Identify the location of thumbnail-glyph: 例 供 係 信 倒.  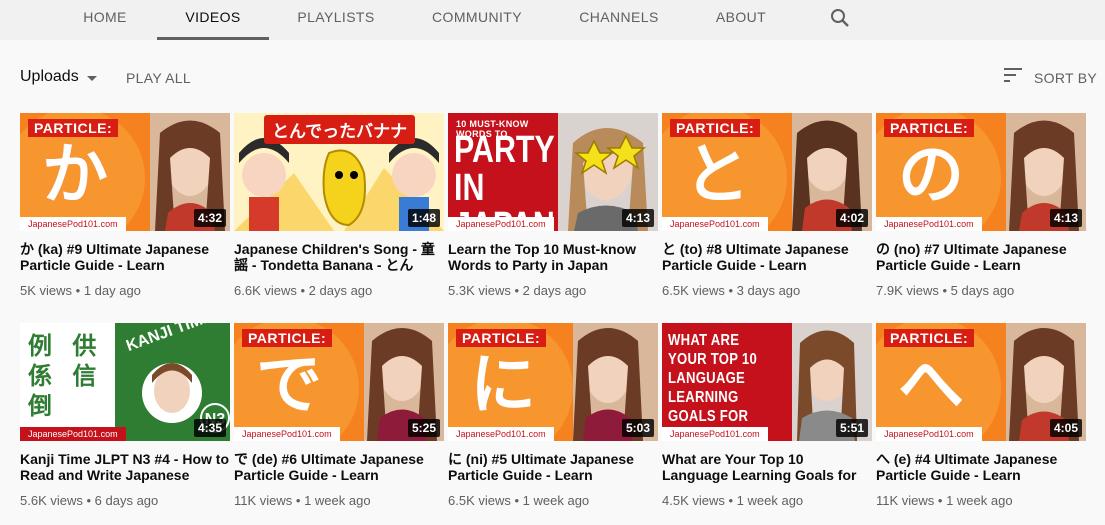
(65, 376).